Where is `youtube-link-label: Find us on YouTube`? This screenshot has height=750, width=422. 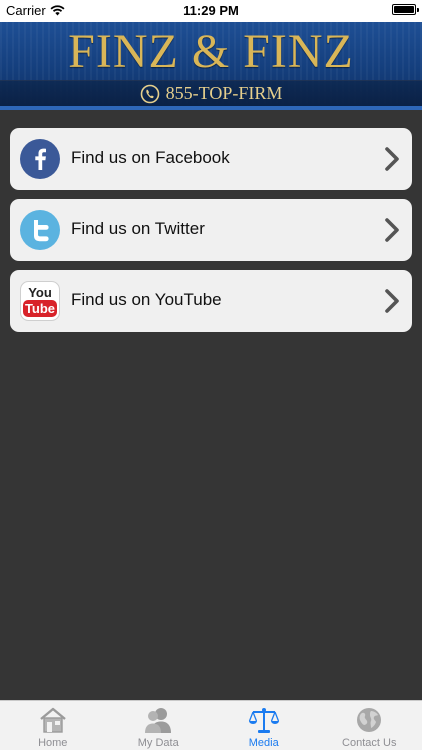
youtube-link-label: Find us on YouTube is located at coordinates (146, 299).